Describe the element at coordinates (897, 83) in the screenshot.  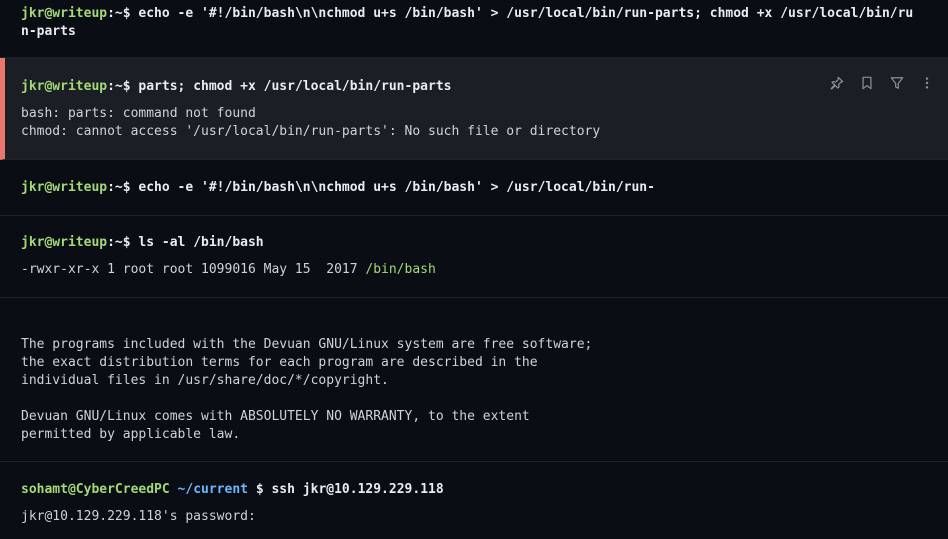
I see `filter-icon` at that location.